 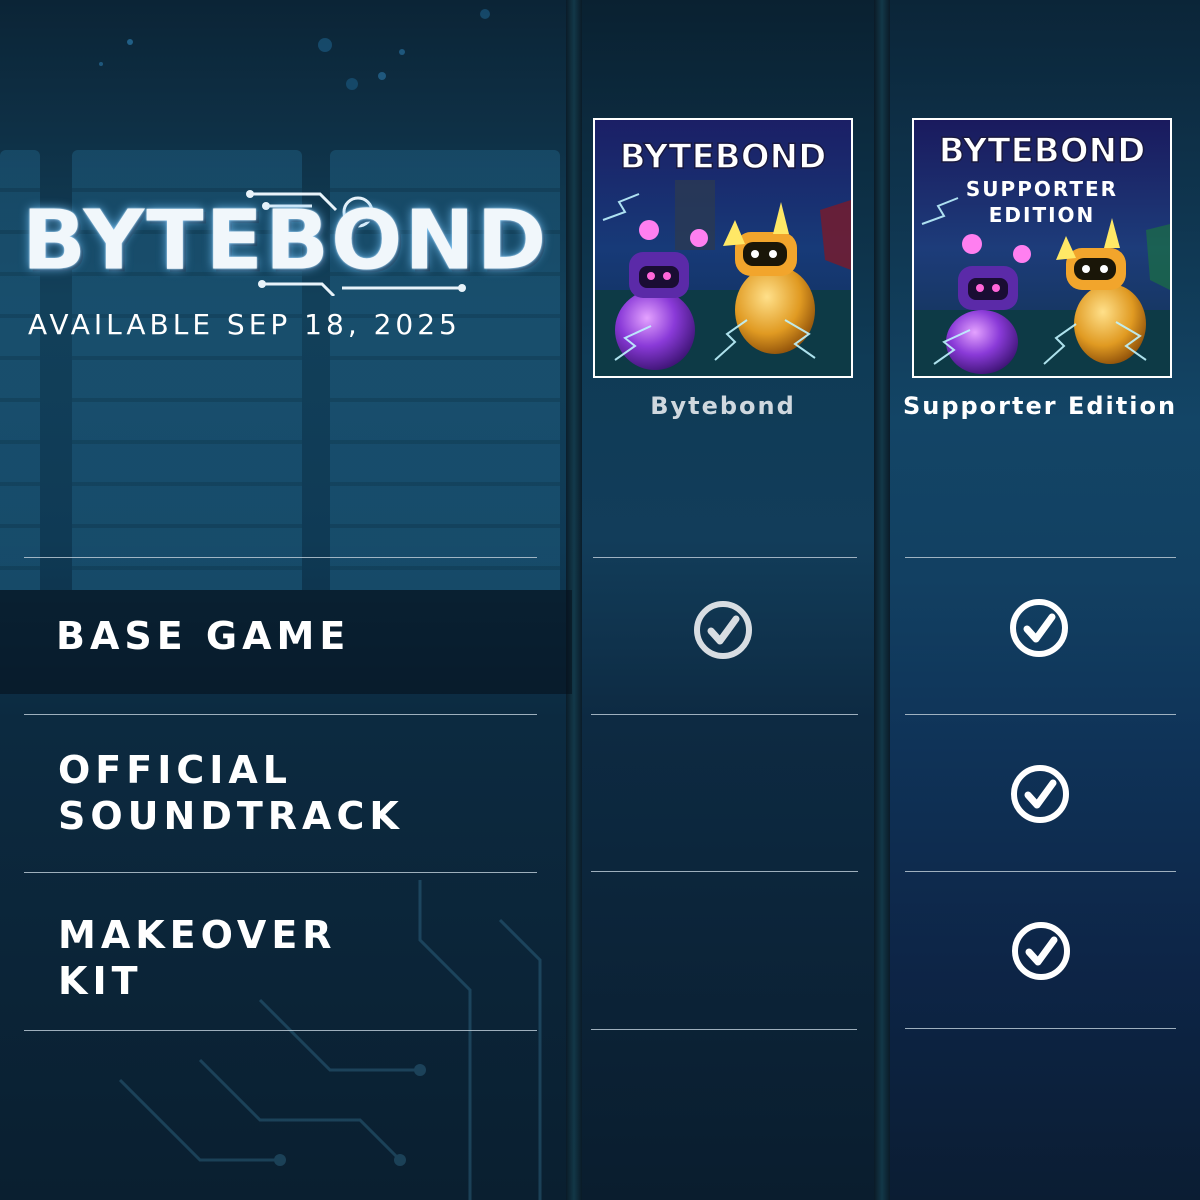 I want to click on supporter-edition-cover-art: BYTEBOND SUPPORTER EDITION, so click(x=1042, y=248).